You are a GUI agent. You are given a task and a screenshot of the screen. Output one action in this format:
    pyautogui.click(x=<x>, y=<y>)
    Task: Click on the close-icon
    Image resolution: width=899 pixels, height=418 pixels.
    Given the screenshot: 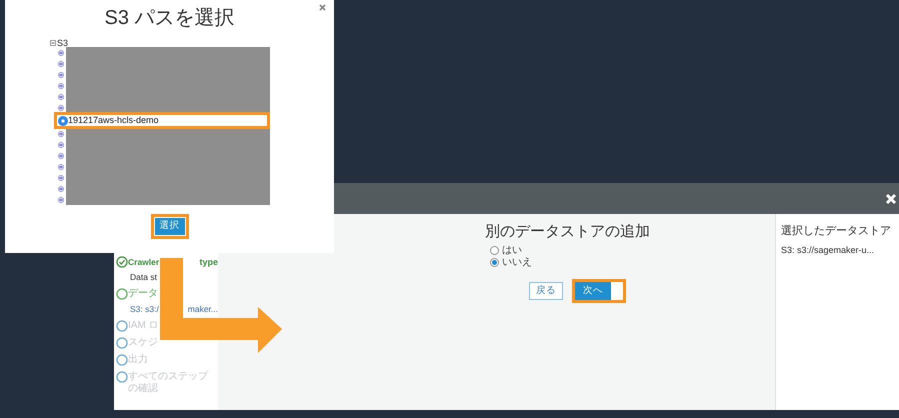 What is the action you would take?
    pyautogui.click(x=322, y=7)
    